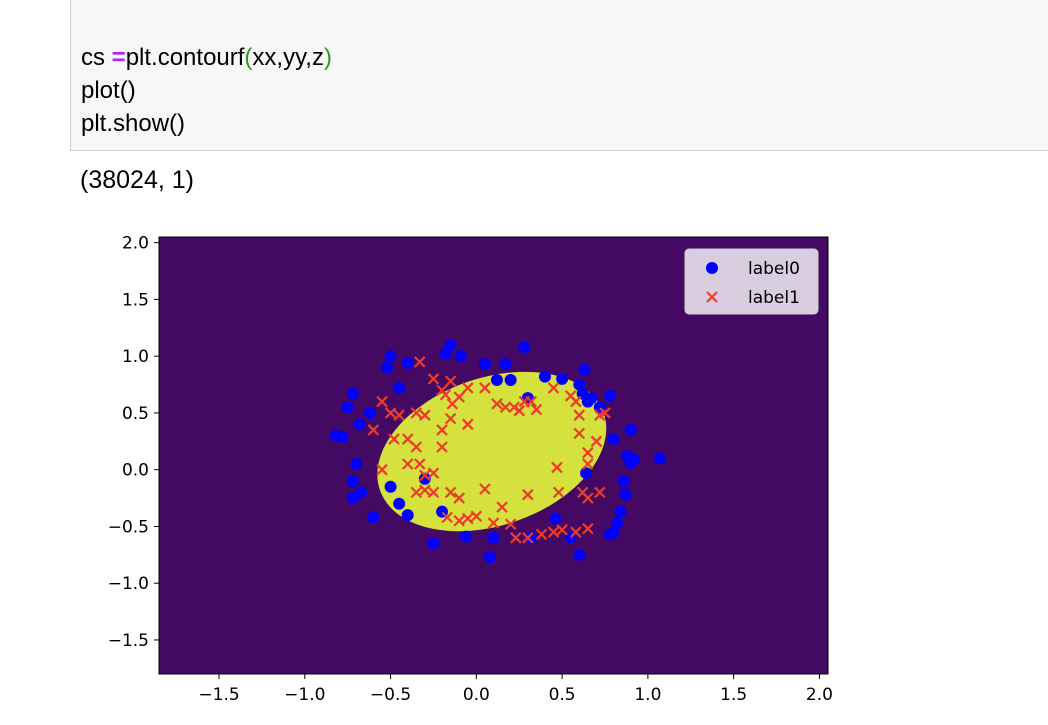  I want to click on code-line-2: plot(), so click(108, 90).